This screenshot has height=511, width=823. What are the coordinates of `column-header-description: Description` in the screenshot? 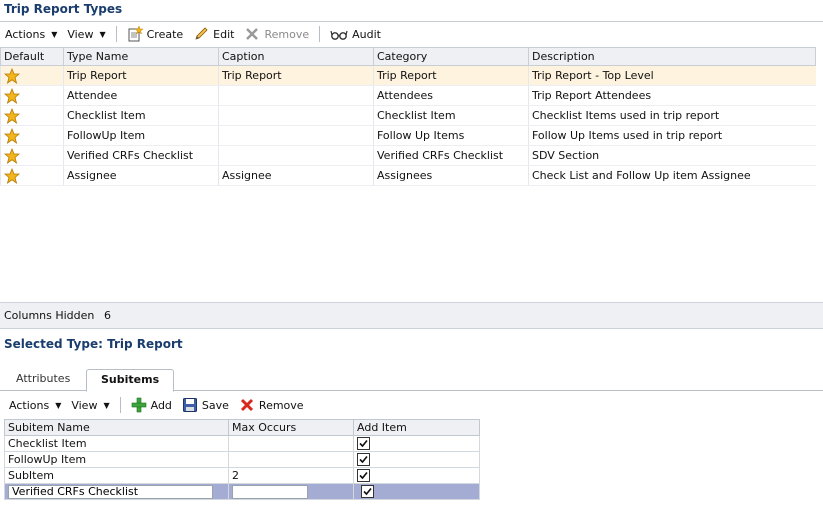 It's located at (672, 56).